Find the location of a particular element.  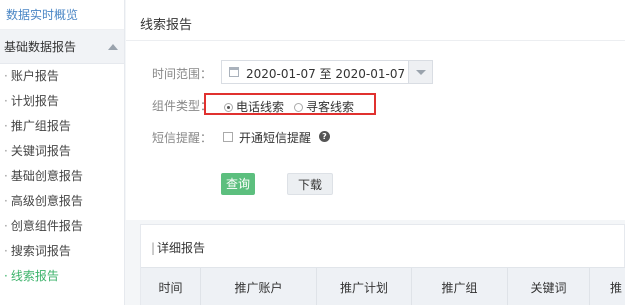

radio-label: 寻客线索 is located at coordinates (330, 107).